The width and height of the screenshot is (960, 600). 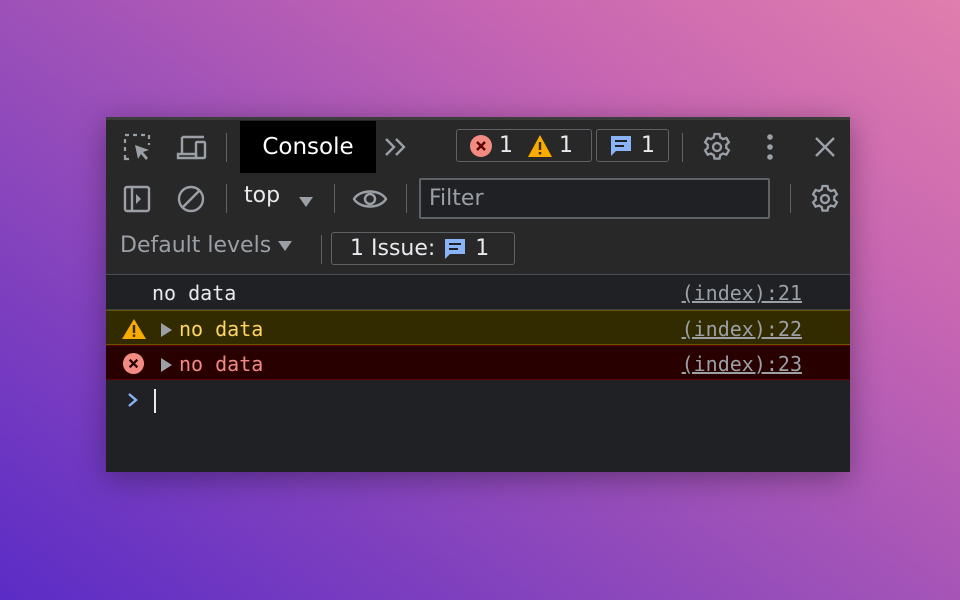 I want to click on message-counter: 1, so click(x=632, y=145).